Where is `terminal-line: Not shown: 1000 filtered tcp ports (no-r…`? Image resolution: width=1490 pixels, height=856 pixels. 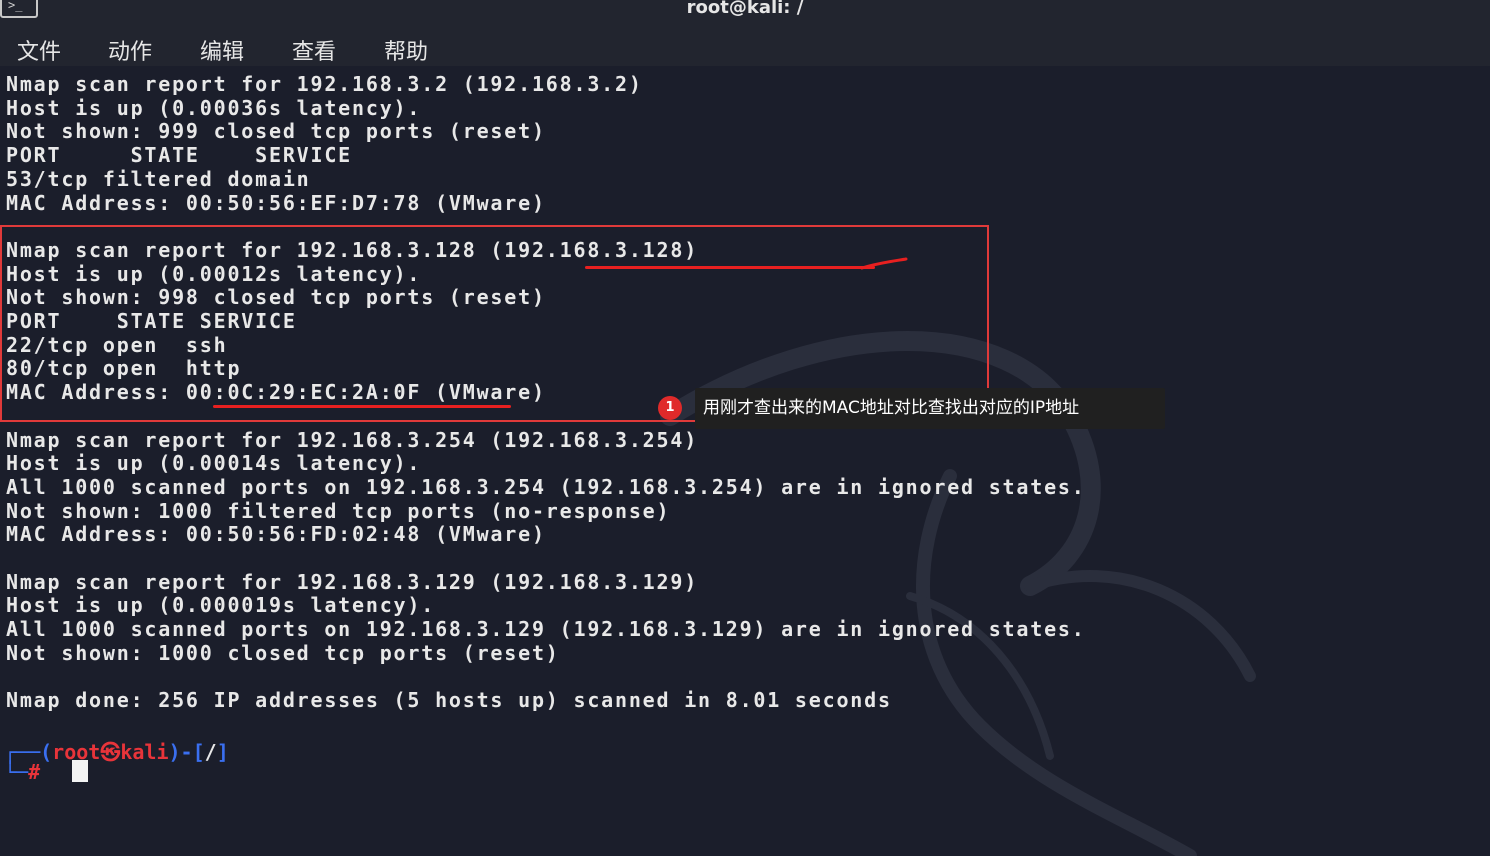 terminal-line: Not shown: 1000 filtered tcp ports (no-r… is located at coordinates (338, 510).